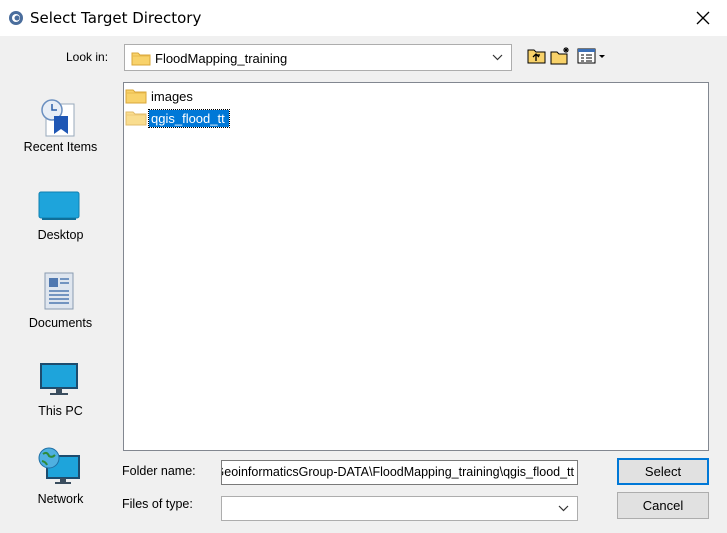 Image resolution: width=727 pixels, height=533 pixels. I want to click on window-title: Select Target Directory, so click(116, 18).